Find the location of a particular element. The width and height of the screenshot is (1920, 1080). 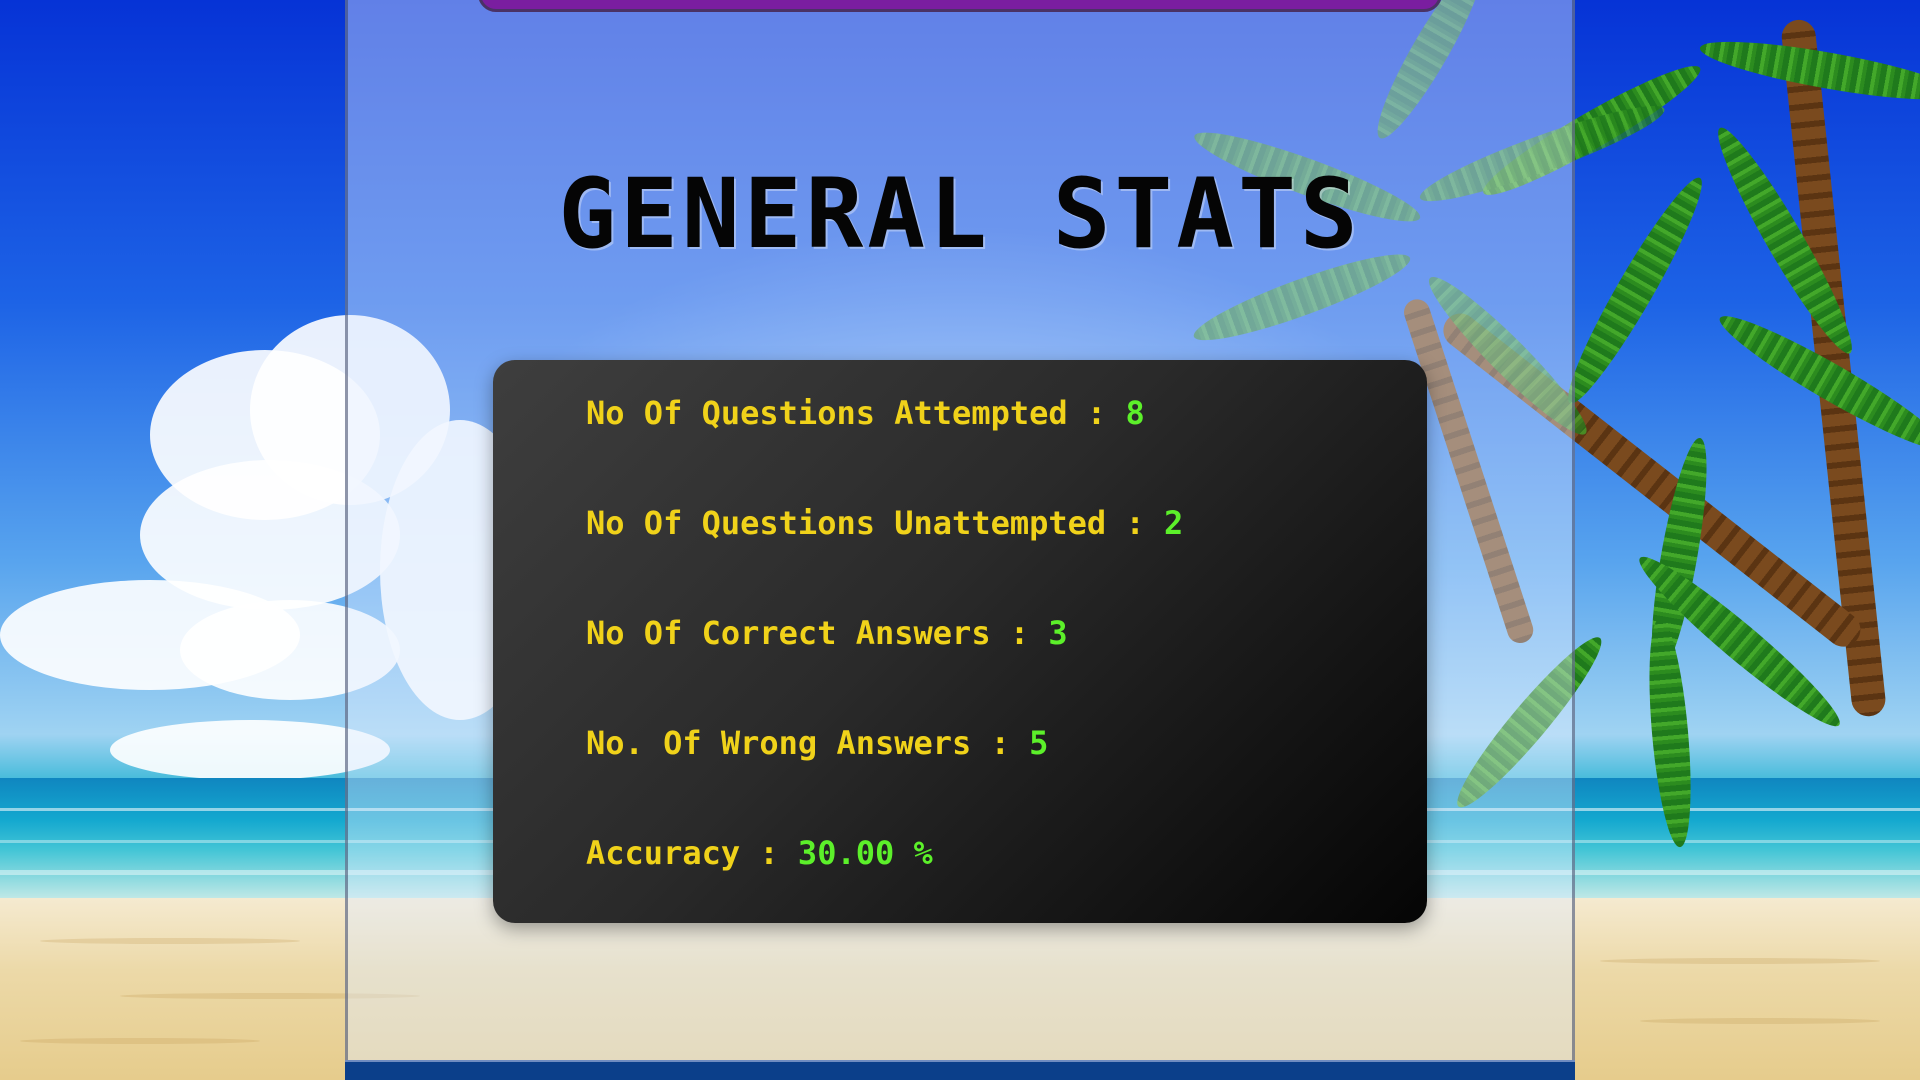

stat-value: 5 is located at coordinates (1039, 743).